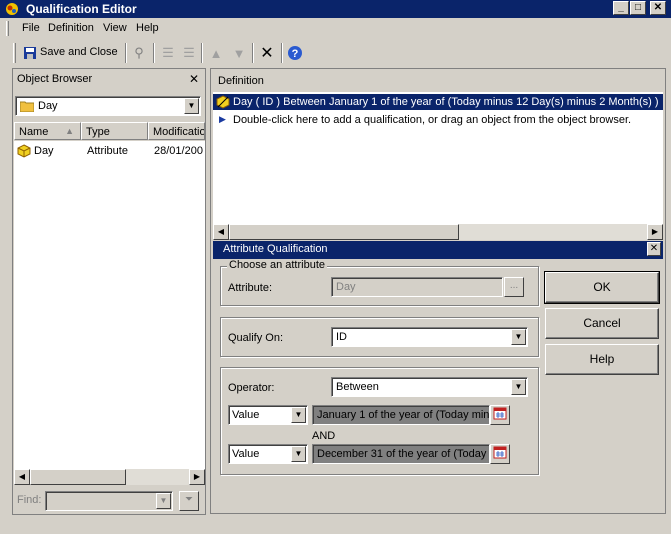 The width and height of the screenshot is (671, 534). I want to click on qualify-on-group: Qualify On: ID ▼, so click(379, 337).